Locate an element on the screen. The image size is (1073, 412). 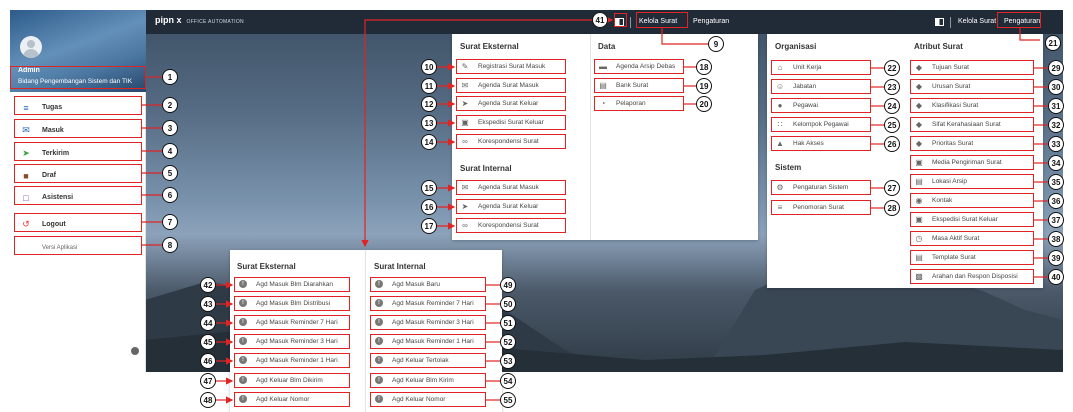
annotation-badge: 36 is located at coordinates (1056, 201).